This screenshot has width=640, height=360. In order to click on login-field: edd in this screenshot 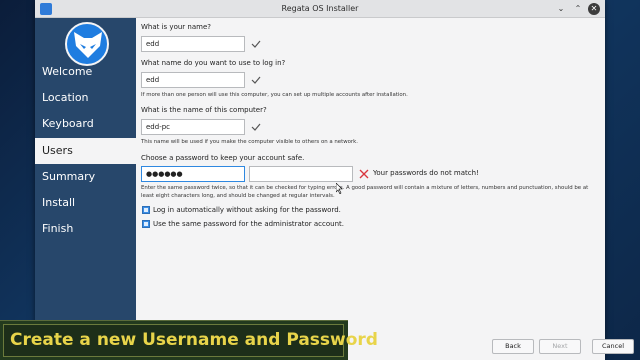, I will do `click(193, 80)`.